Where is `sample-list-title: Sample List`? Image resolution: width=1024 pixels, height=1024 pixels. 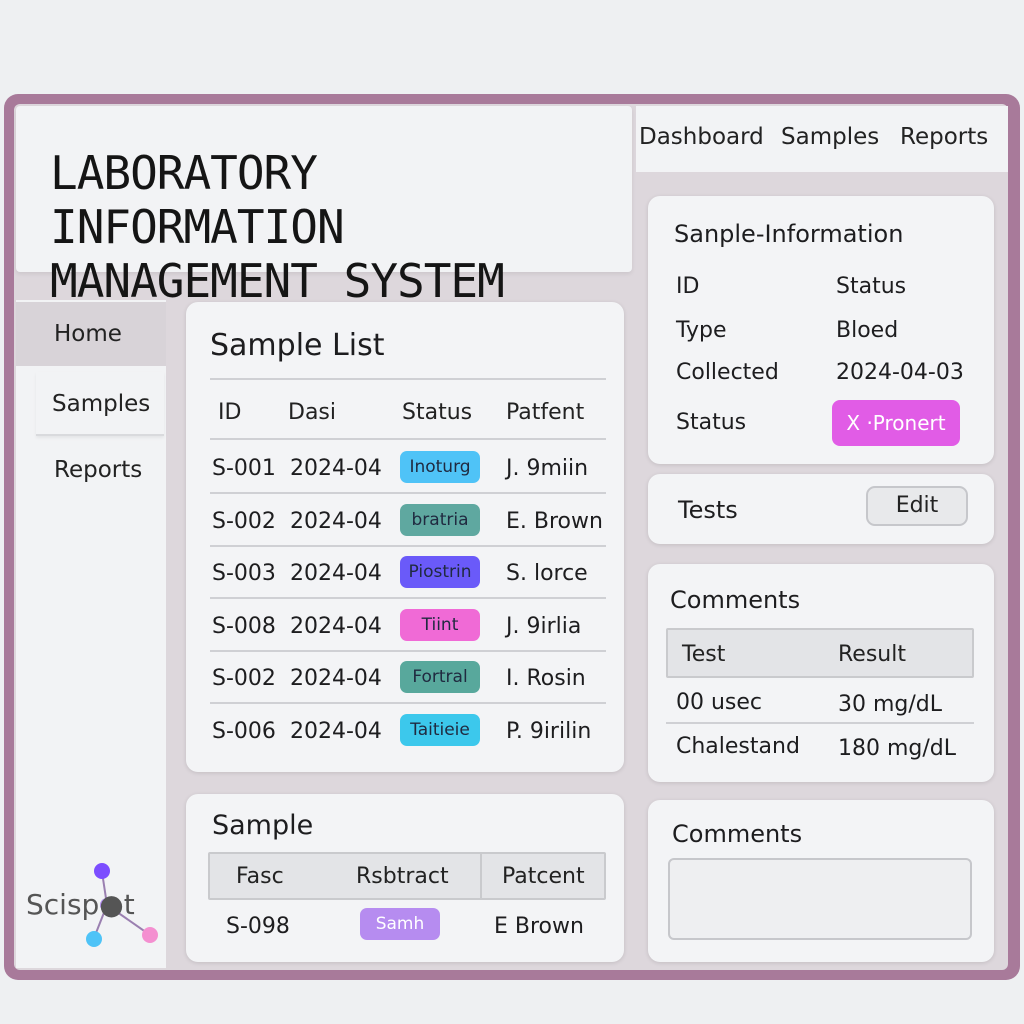 sample-list-title: Sample List is located at coordinates (297, 345).